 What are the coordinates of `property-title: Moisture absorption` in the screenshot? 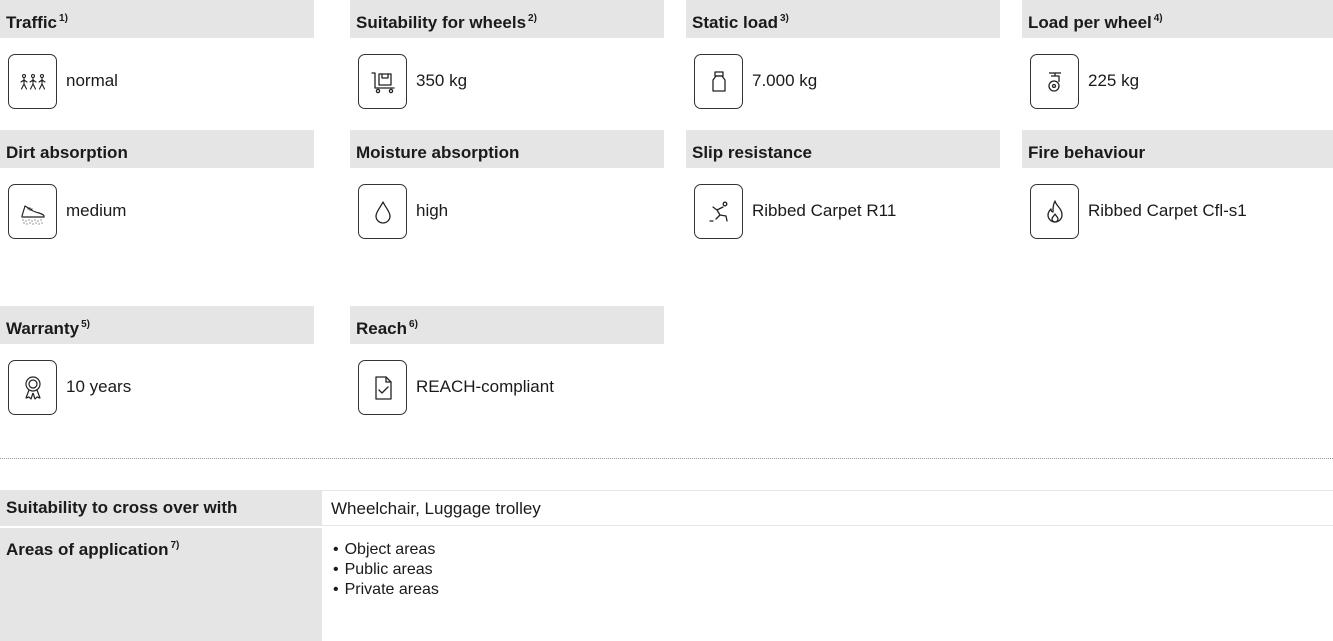 It's located at (438, 152).